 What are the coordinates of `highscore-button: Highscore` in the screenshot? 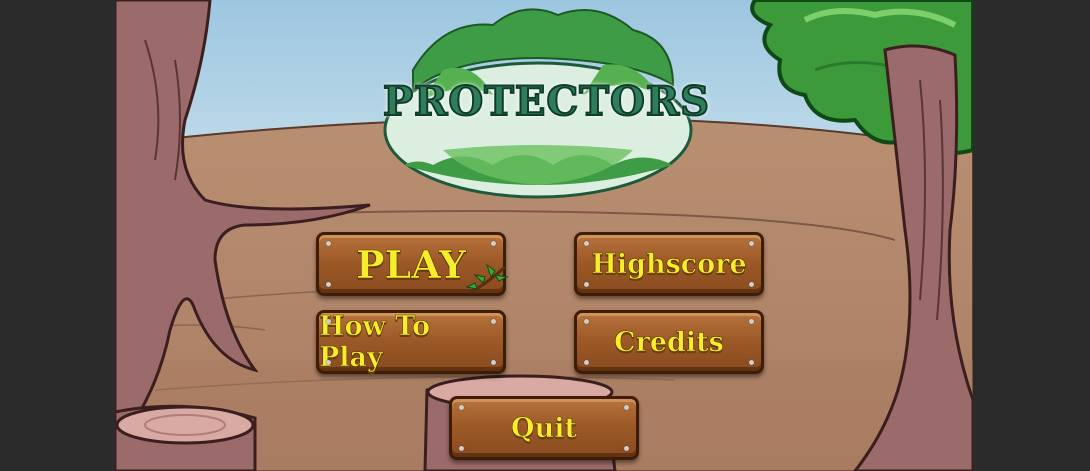 It's located at (669, 264).